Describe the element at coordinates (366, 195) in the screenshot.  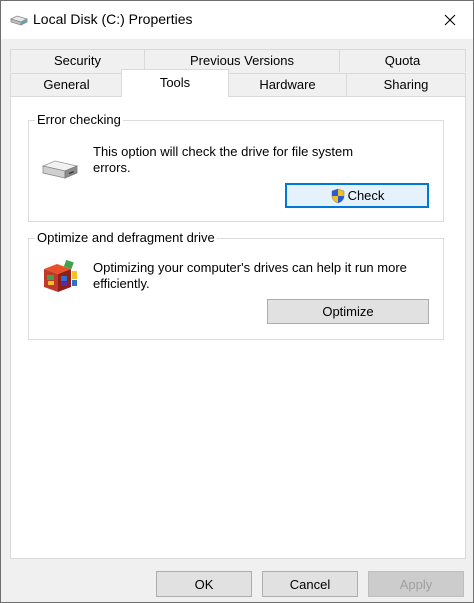
I see `check-button-label: Check` at that location.